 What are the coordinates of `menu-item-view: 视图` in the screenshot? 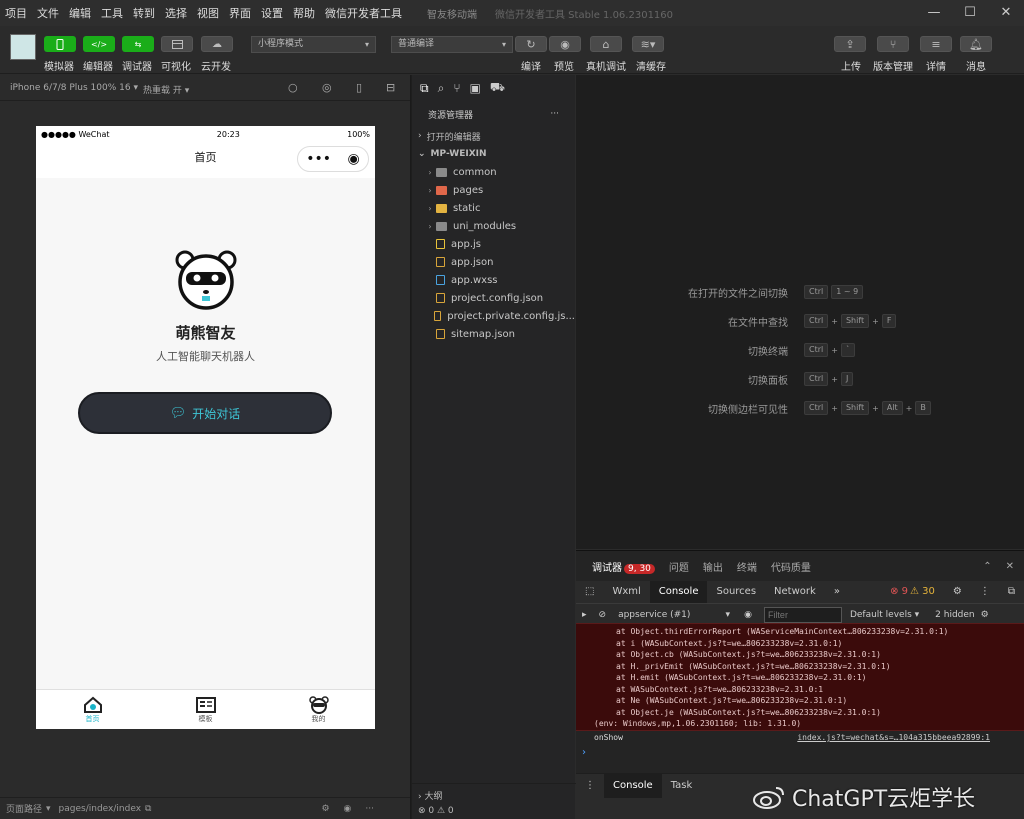 It's located at (208, 13).